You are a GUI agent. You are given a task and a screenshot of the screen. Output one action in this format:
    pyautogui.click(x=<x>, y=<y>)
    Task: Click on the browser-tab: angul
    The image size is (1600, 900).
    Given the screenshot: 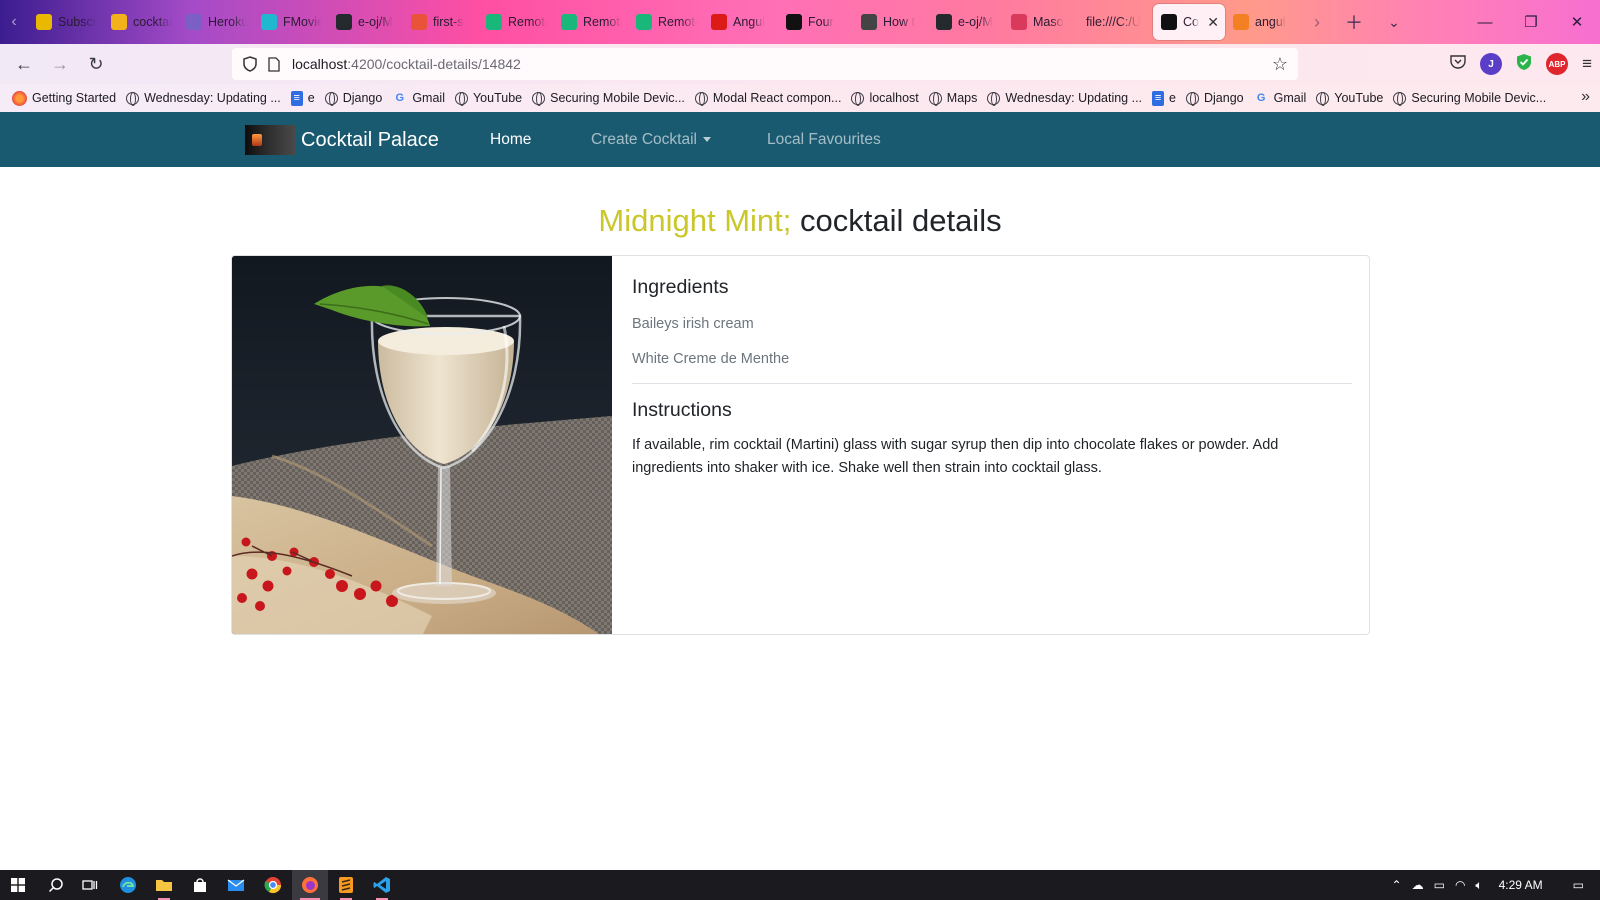 What is the action you would take?
    pyautogui.click(x=1262, y=22)
    